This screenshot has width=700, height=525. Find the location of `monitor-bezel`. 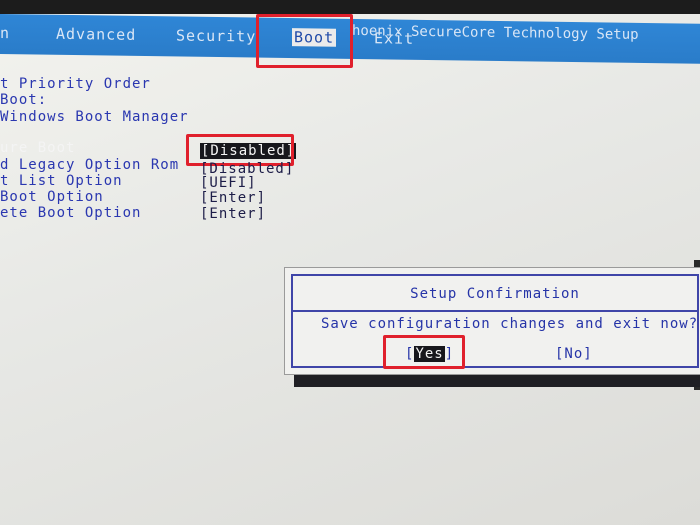

monitor-bezel is located at coordinates (350, 7).